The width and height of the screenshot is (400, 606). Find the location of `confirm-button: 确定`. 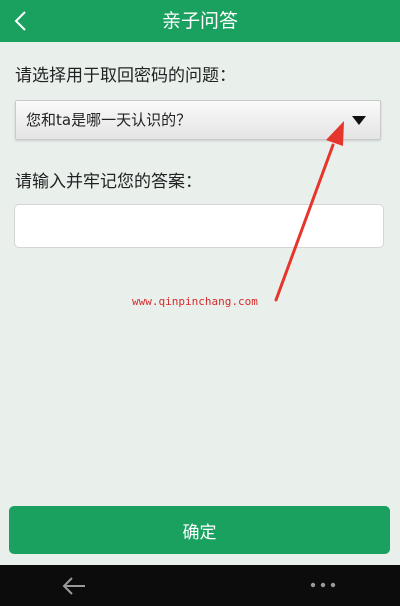

confirm-button: 确定 is located at coordinates (199, 530).